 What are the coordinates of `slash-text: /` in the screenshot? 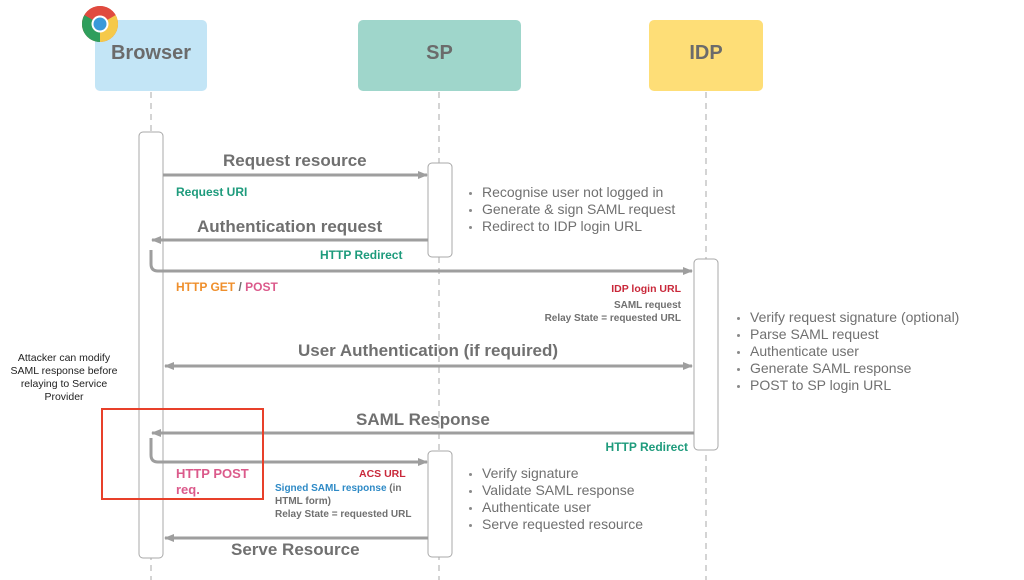 It's located at (240, 287).